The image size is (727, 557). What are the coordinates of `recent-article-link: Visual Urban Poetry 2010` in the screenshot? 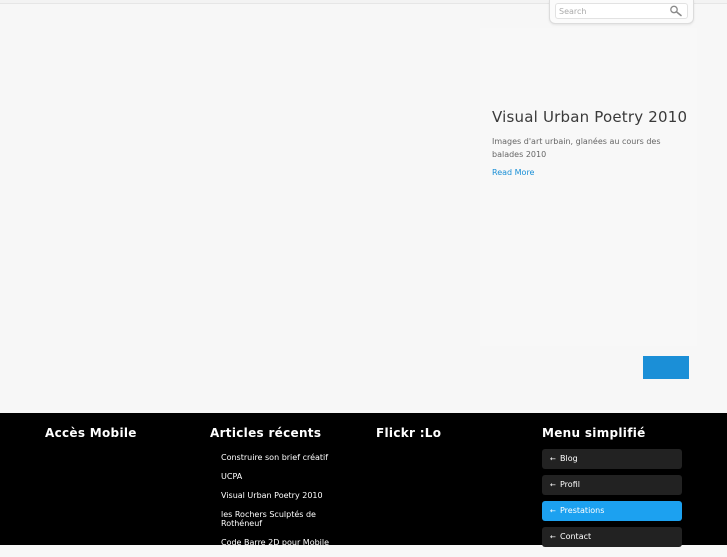 It's located at (286, 495).